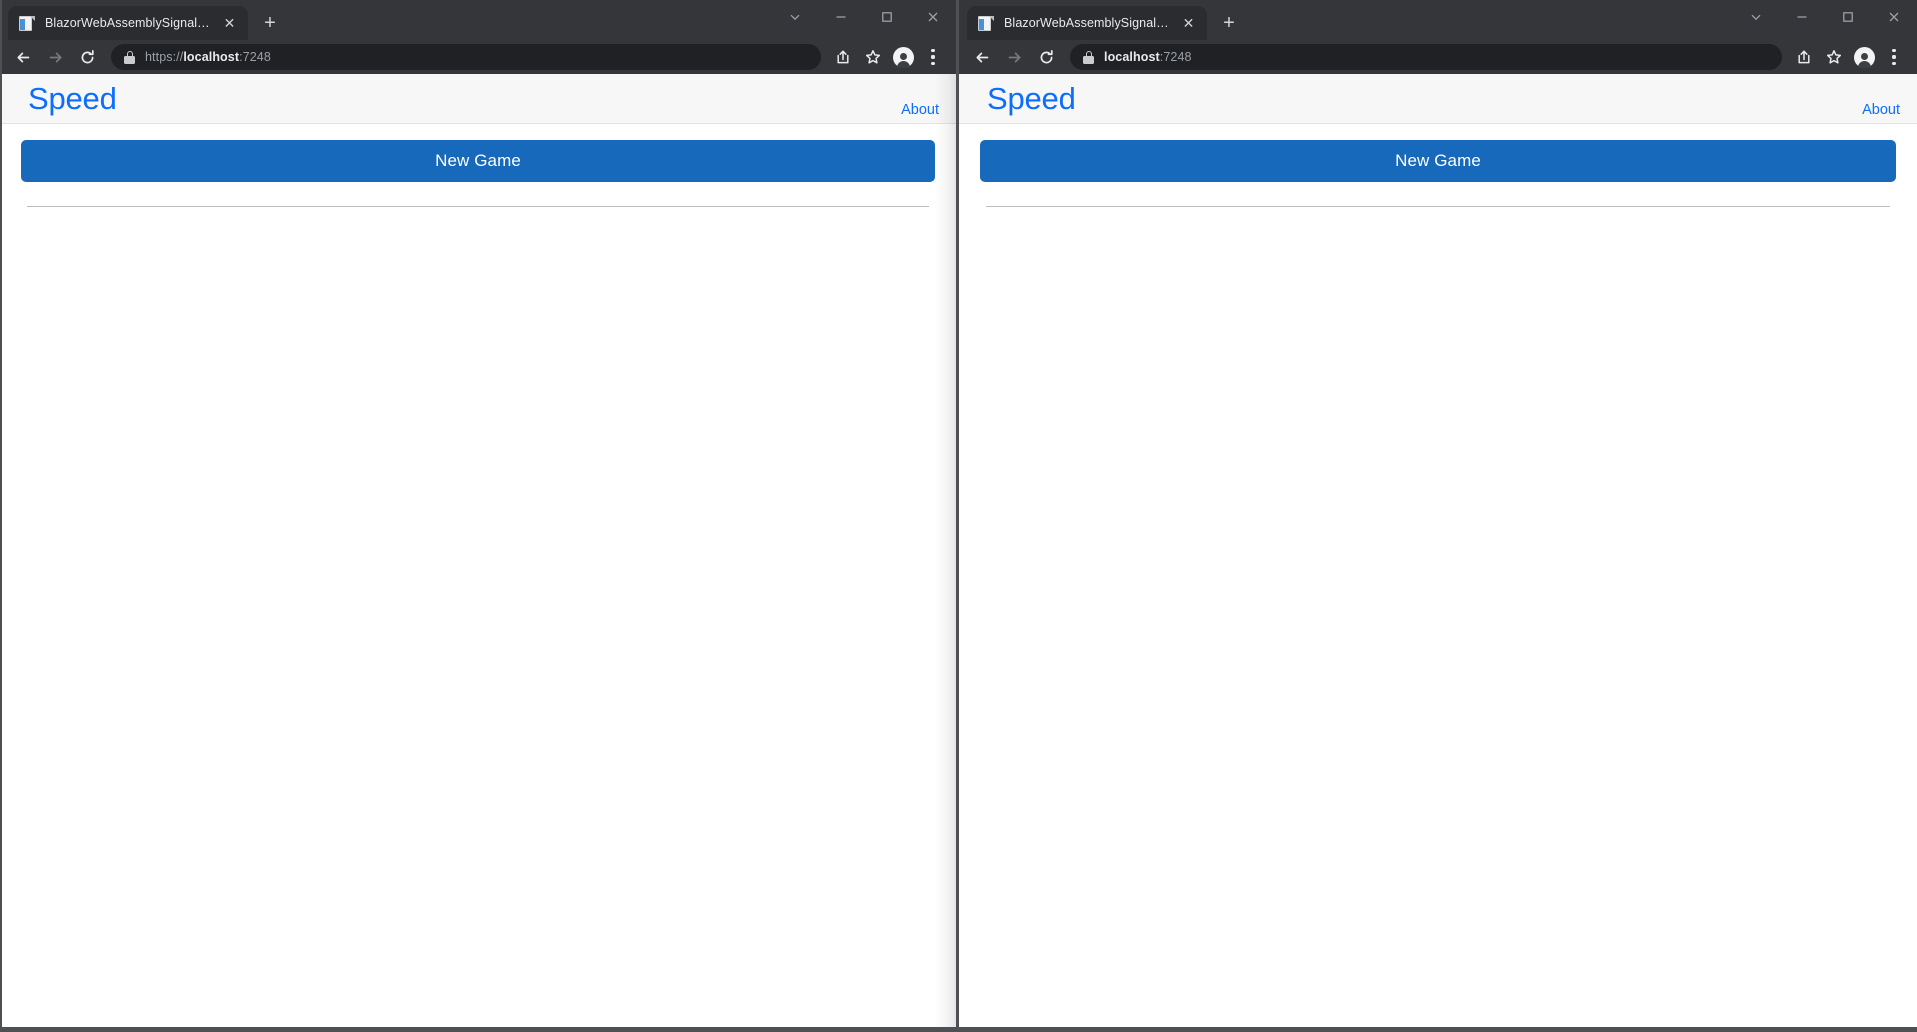  I want to click on browser-tab-right: BlazorWebAssemblySignalRApp ✕, so click(1087, 23).